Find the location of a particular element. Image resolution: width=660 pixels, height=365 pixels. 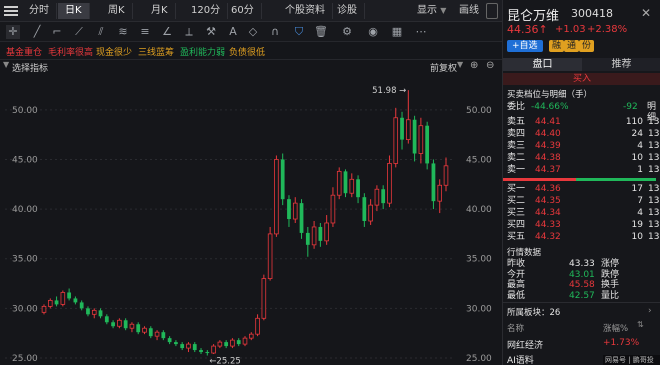

trash-bin-icon: ◇ is located at coordinates (253, 32).